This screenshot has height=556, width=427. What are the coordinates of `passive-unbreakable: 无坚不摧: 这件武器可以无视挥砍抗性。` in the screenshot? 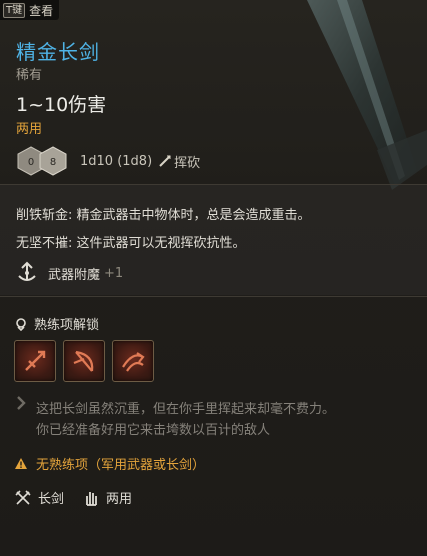 It's located at (131, 243).